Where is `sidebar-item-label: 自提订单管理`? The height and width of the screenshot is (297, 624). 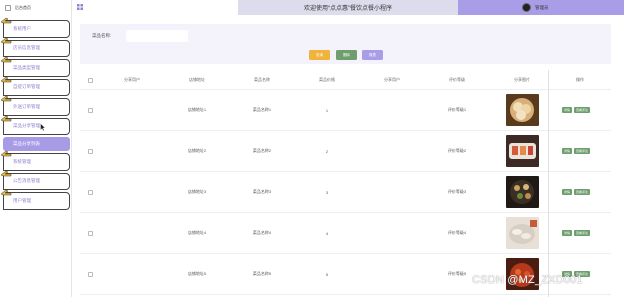
sidebar-item-label: 自提订单管理 is located at coordinates (26, 87).